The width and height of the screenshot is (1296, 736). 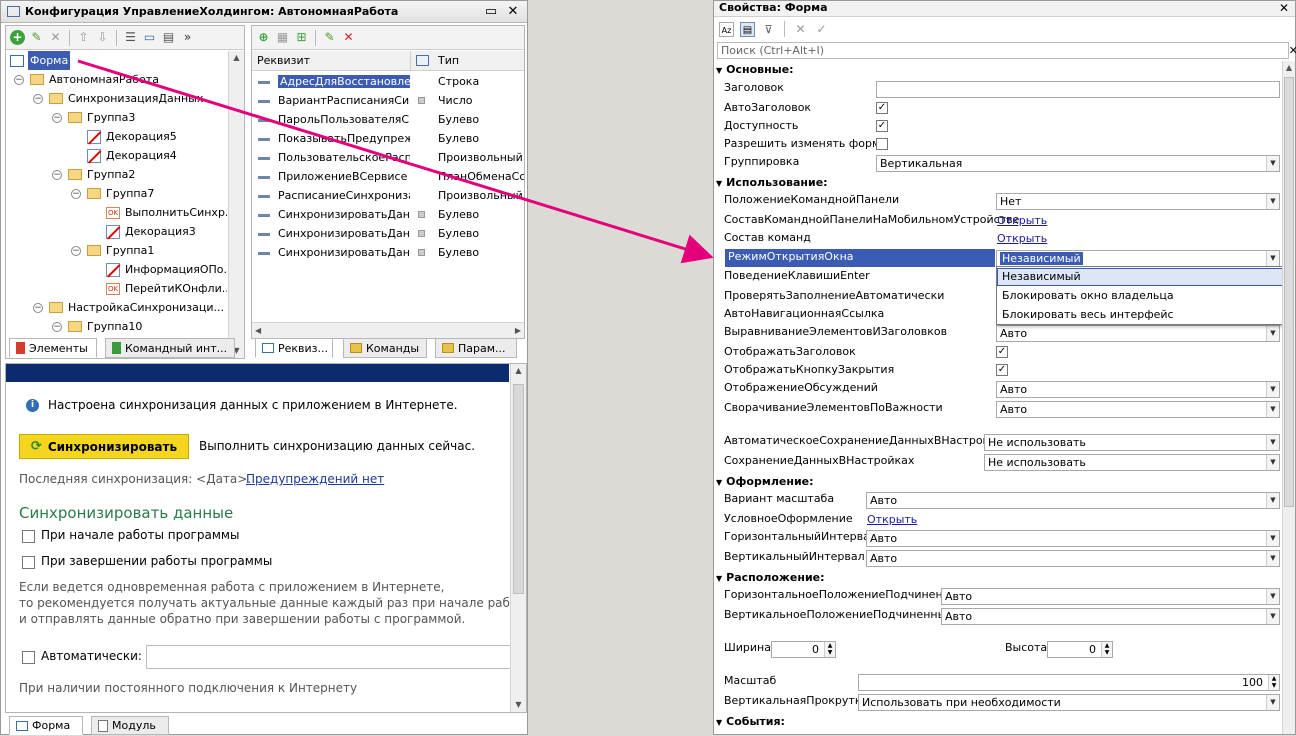 What do you see at coordinates (882, 126) in the screenshot?
I see `dostupnost-checkbox: ✓` at bounding box center [882, 126].